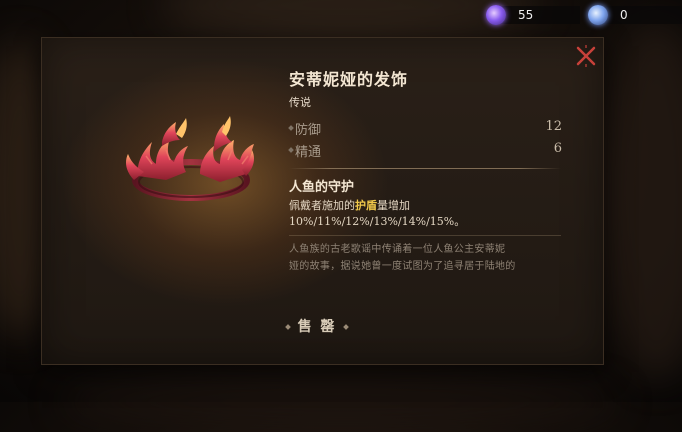  What do you see at coordinates (402, 266) in the screenshot?
I see `lore-line: 娅的故事，据说她曾一度试图为了追寻居于陆地的` at bounding box center [402, 266].